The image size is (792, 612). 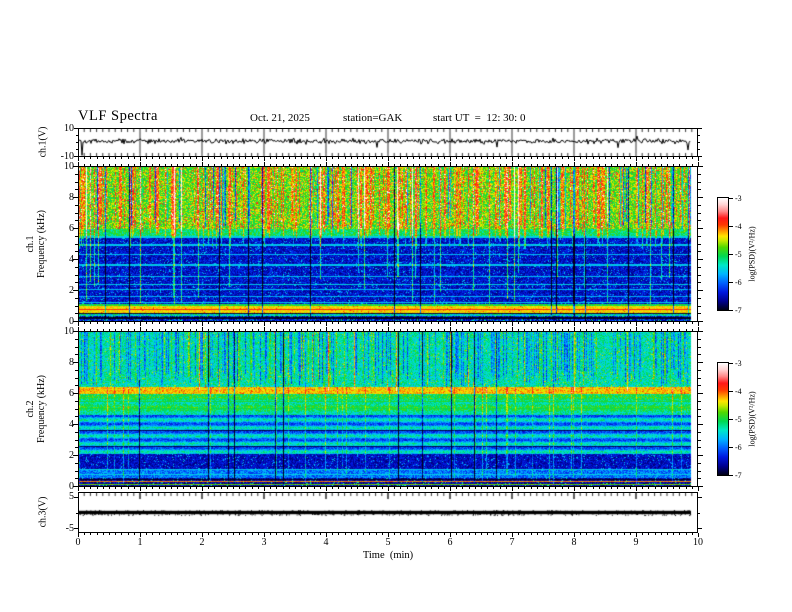 I want to click on plot-date: Oct. 21, 2025, so click(x=280, y=118).